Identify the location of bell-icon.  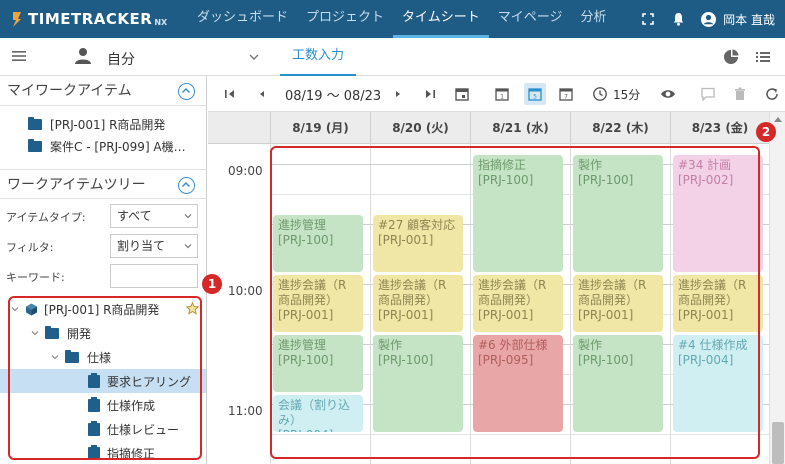
(678, 19).